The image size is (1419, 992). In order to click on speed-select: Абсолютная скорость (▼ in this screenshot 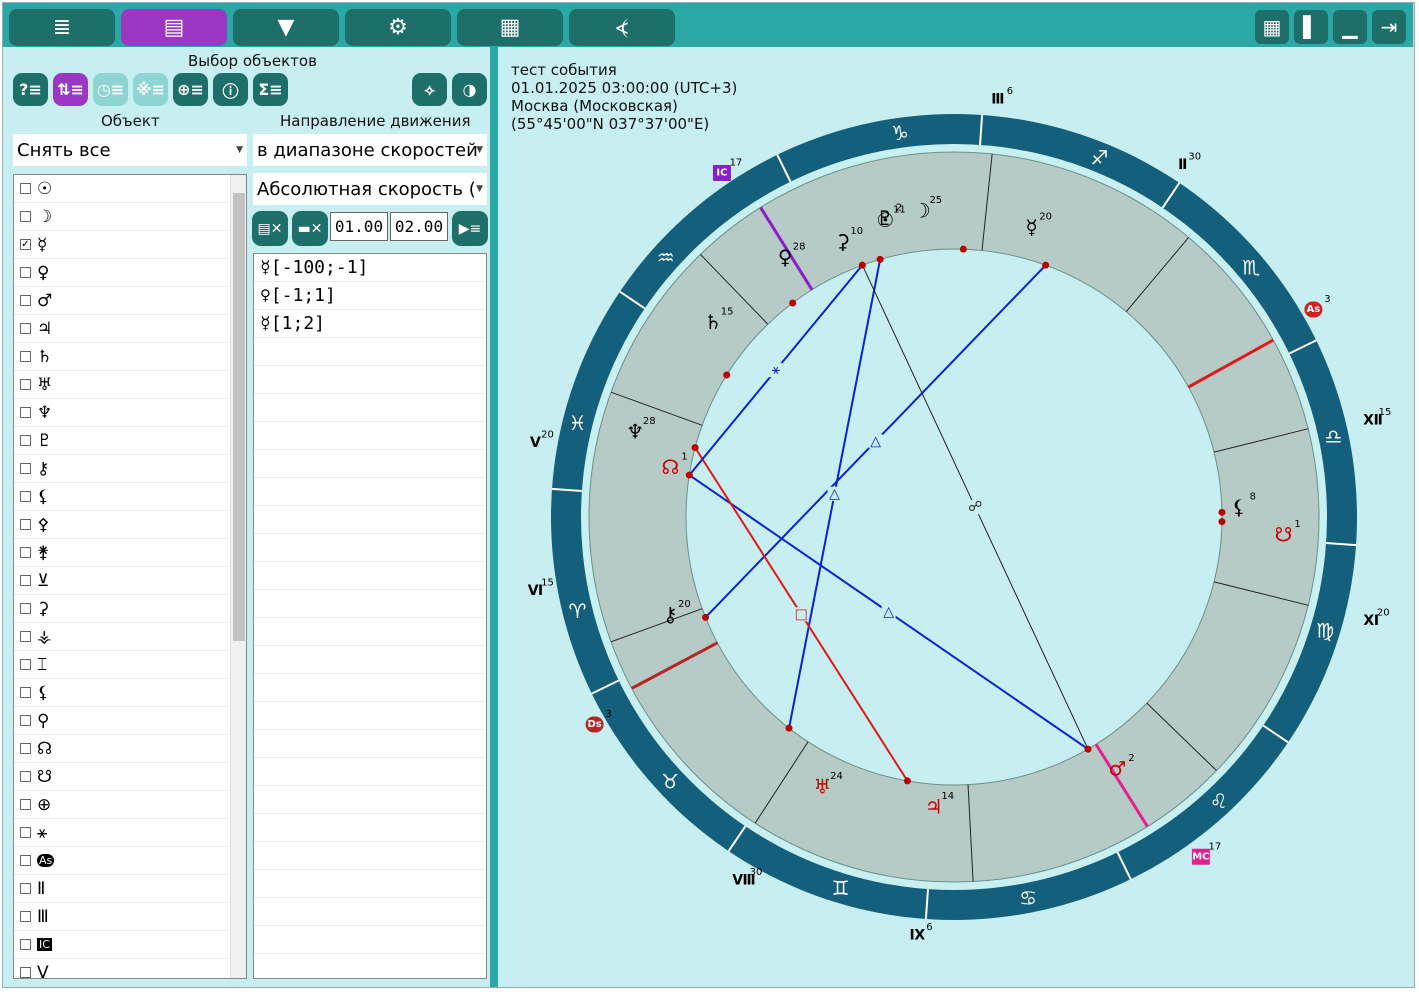, I will do `click(370, 189)`.